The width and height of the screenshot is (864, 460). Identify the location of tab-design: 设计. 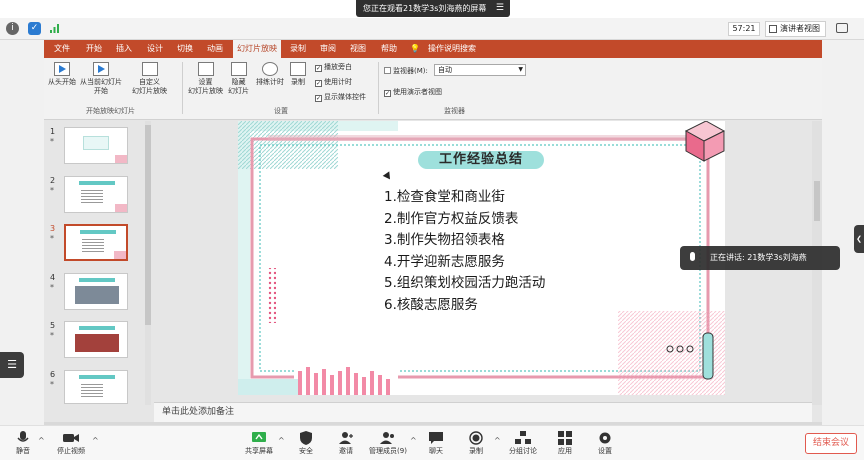
(155, 49).